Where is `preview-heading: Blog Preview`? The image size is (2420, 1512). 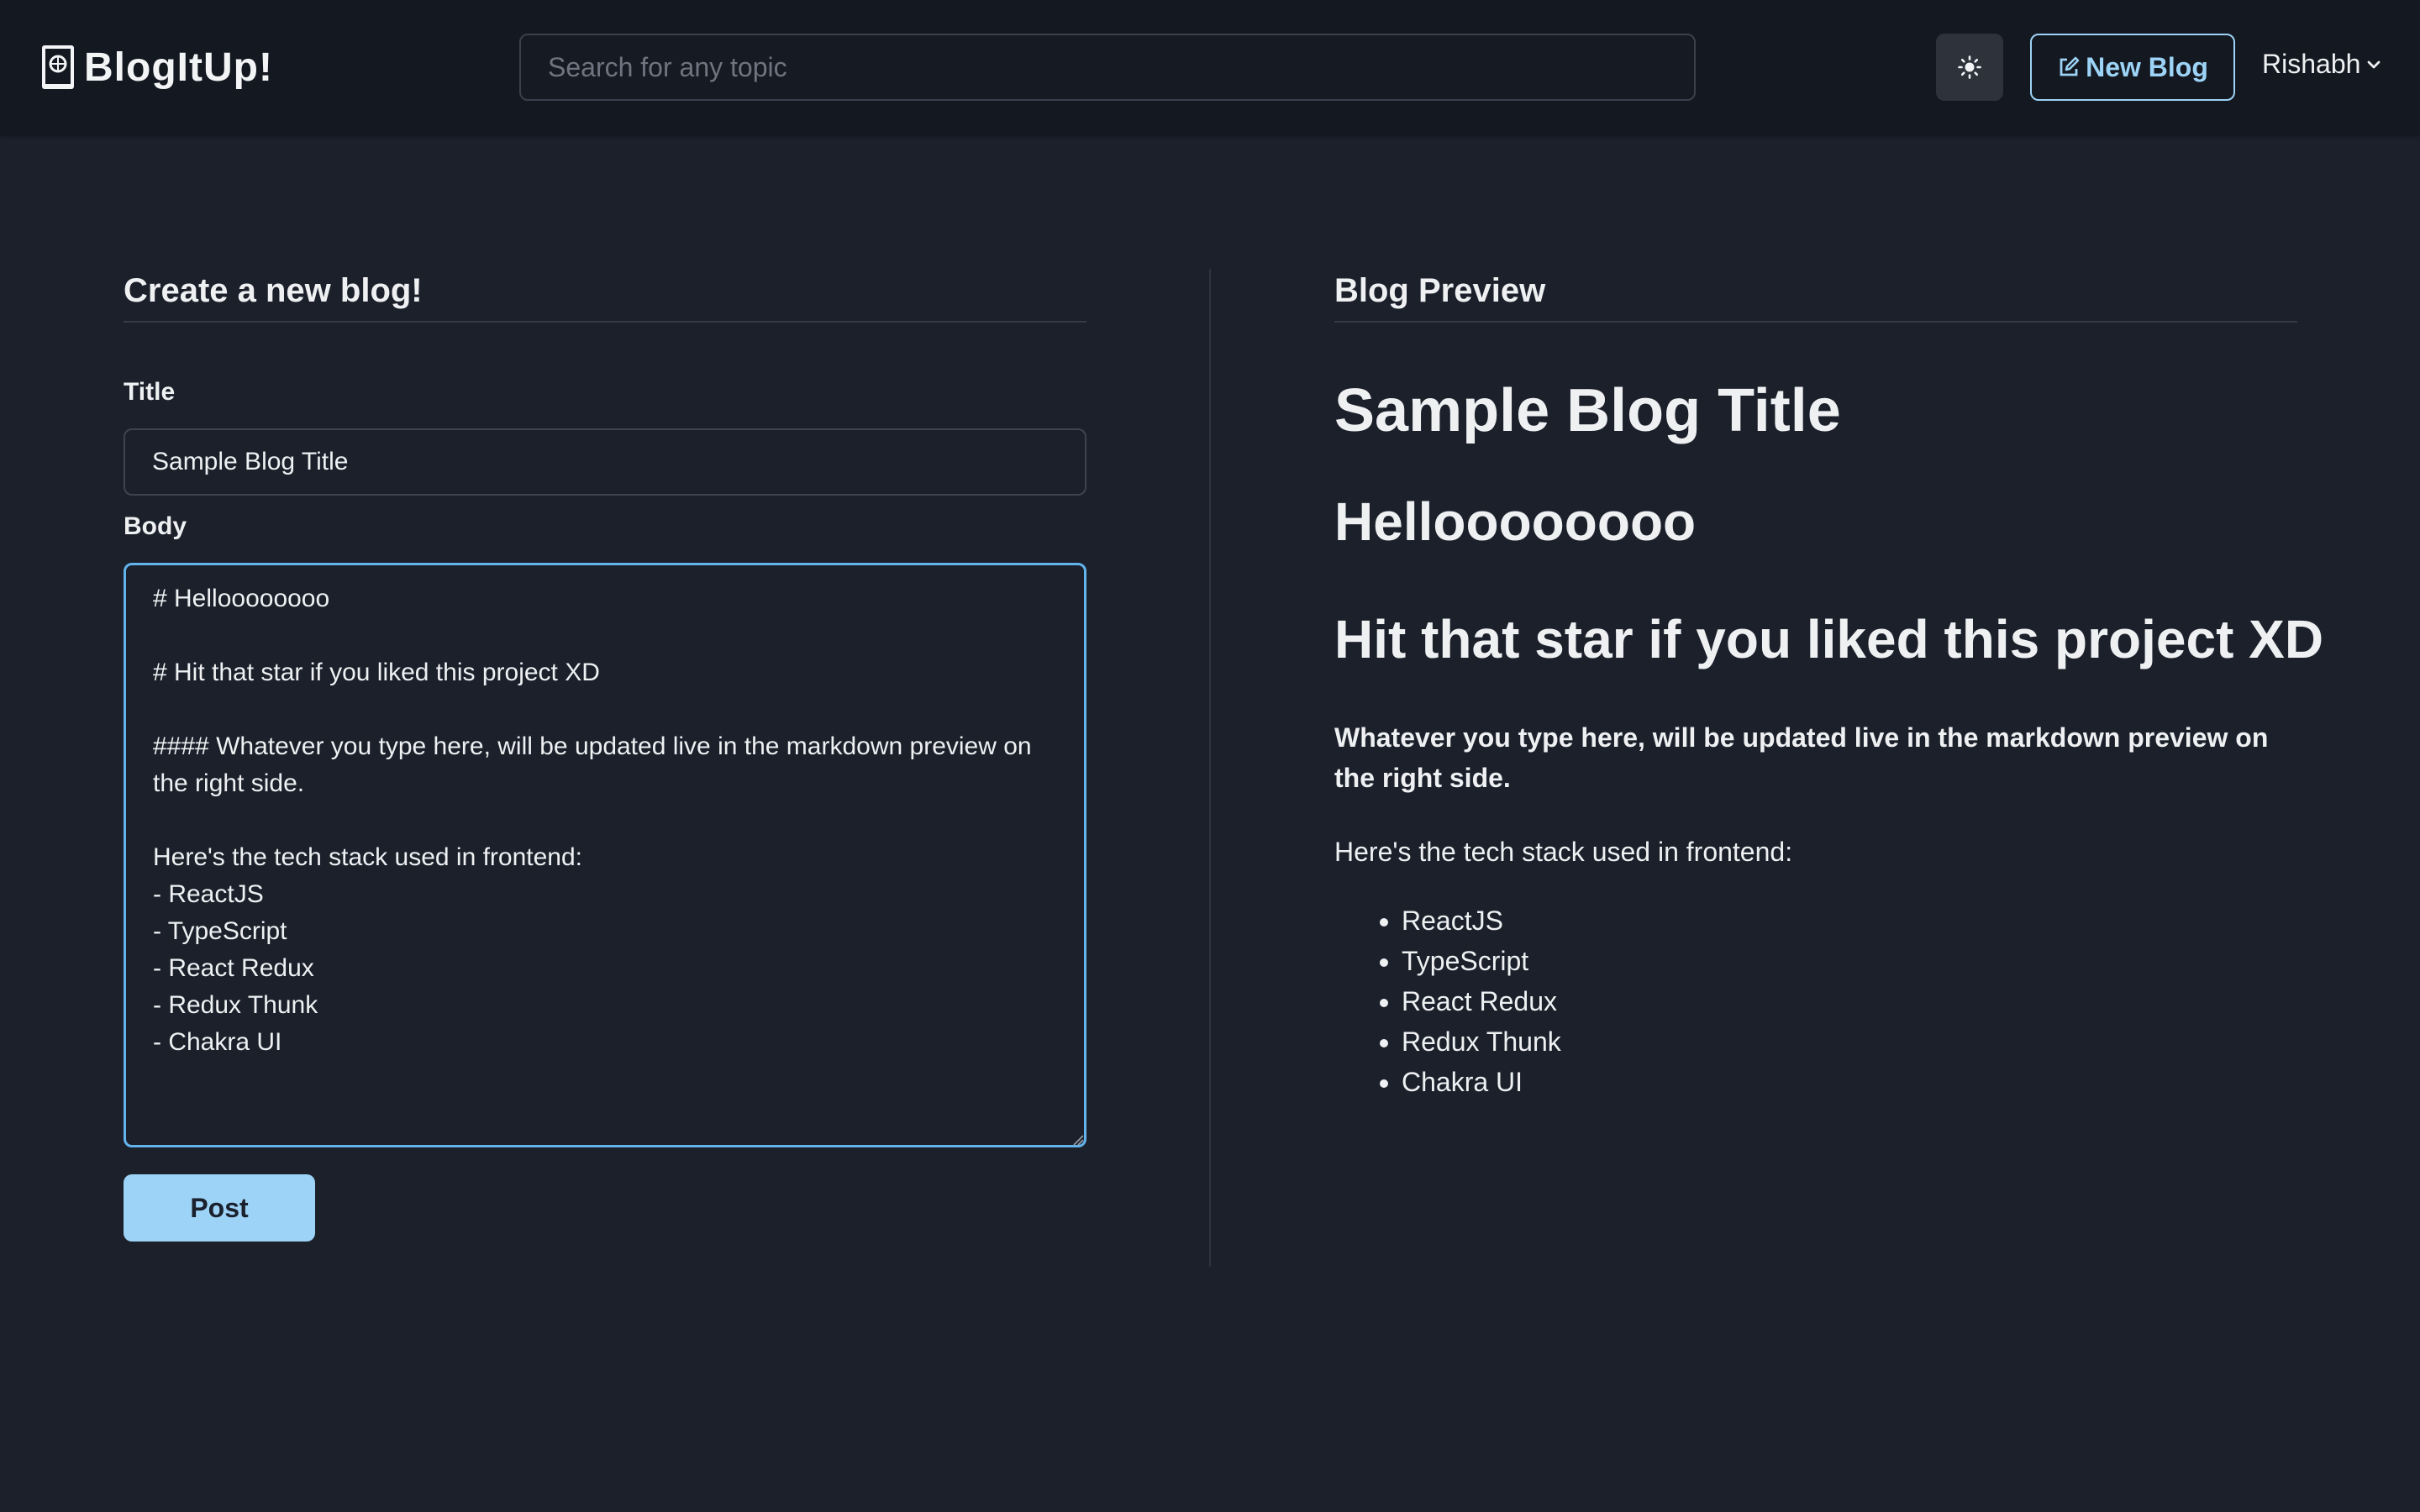
preview-heading: Blog Preview is located at coordinates (1440, 290).